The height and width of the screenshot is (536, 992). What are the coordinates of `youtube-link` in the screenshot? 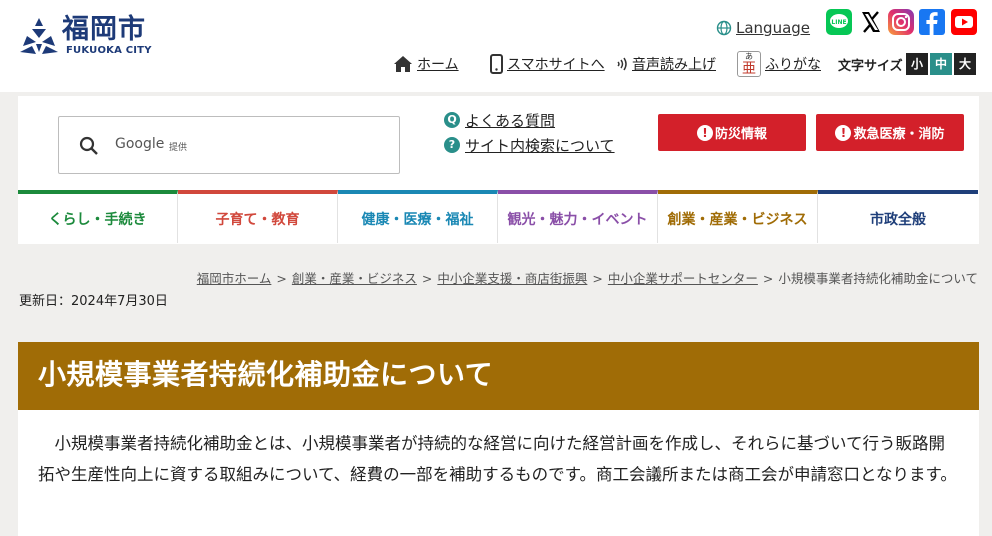 It's located at (964, 22).